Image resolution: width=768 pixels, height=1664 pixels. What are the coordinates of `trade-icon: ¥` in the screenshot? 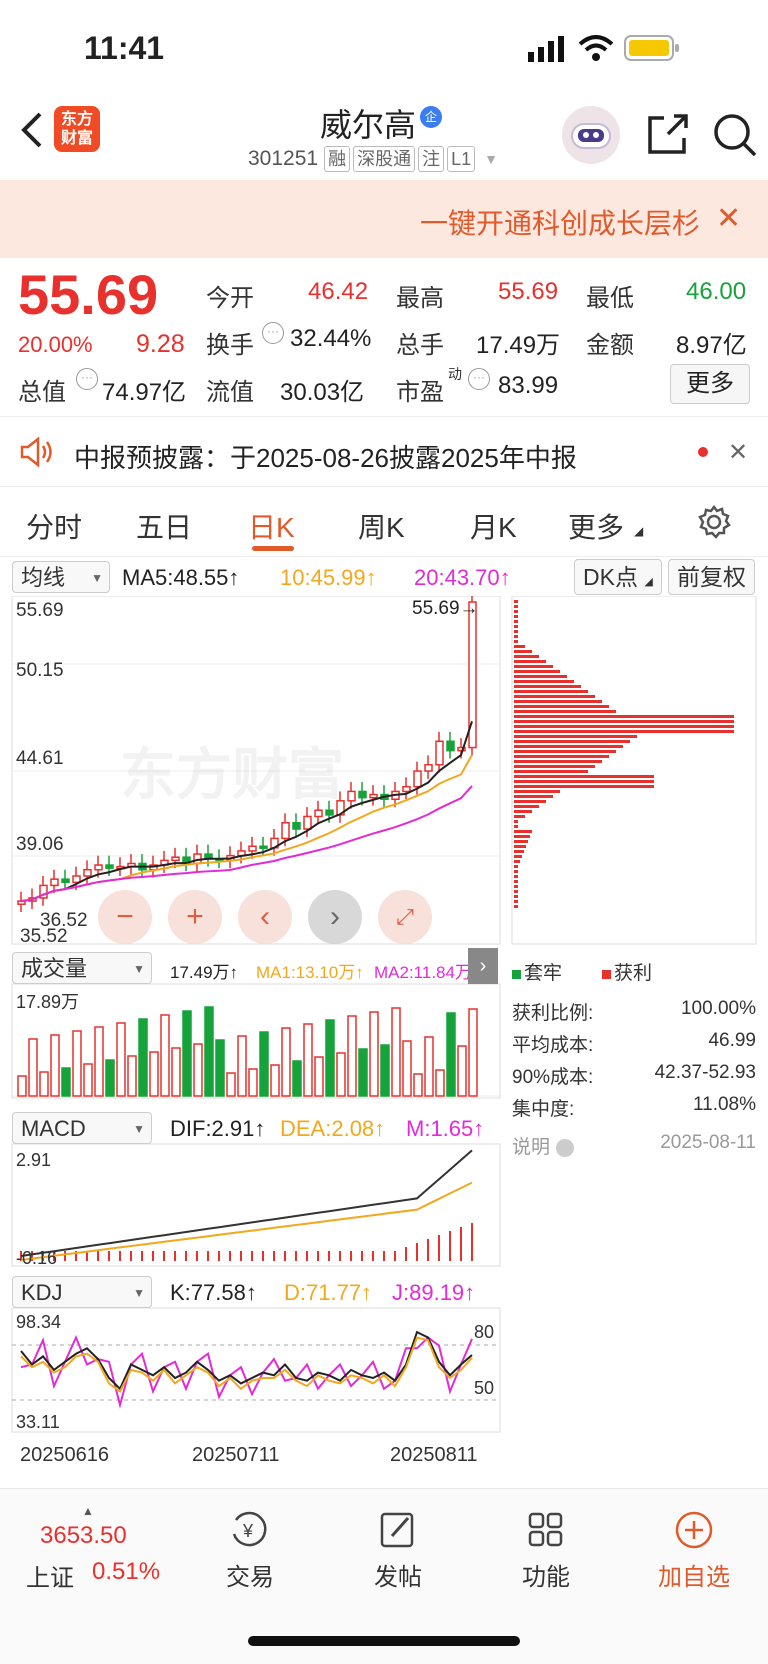 It's located at (249, 1529).